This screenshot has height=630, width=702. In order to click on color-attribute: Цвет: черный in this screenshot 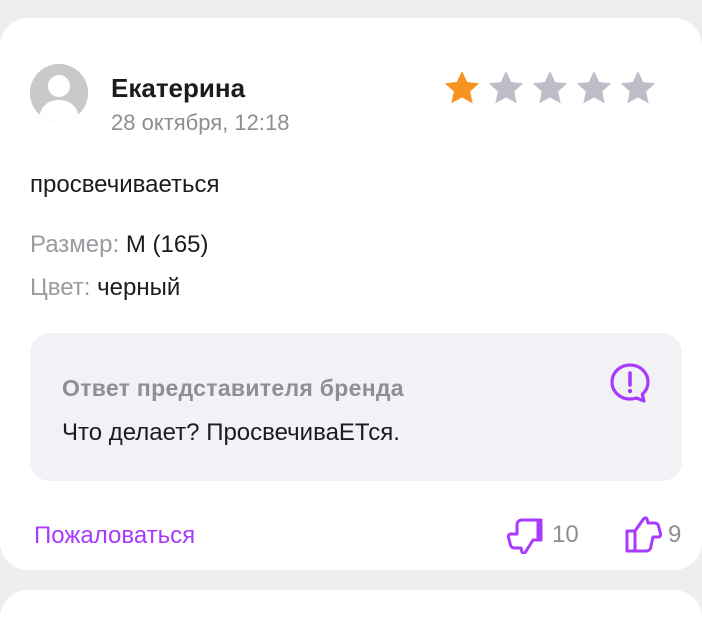, I will do `click(105, 288)`.